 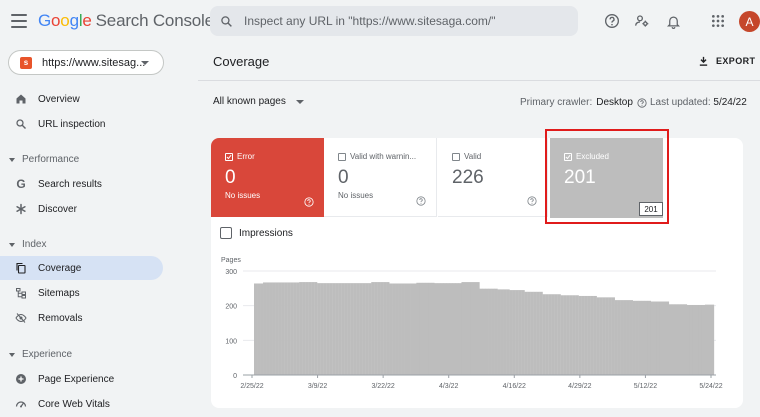 I want to click on page-title: Coverage, so click(x=241, y=61).